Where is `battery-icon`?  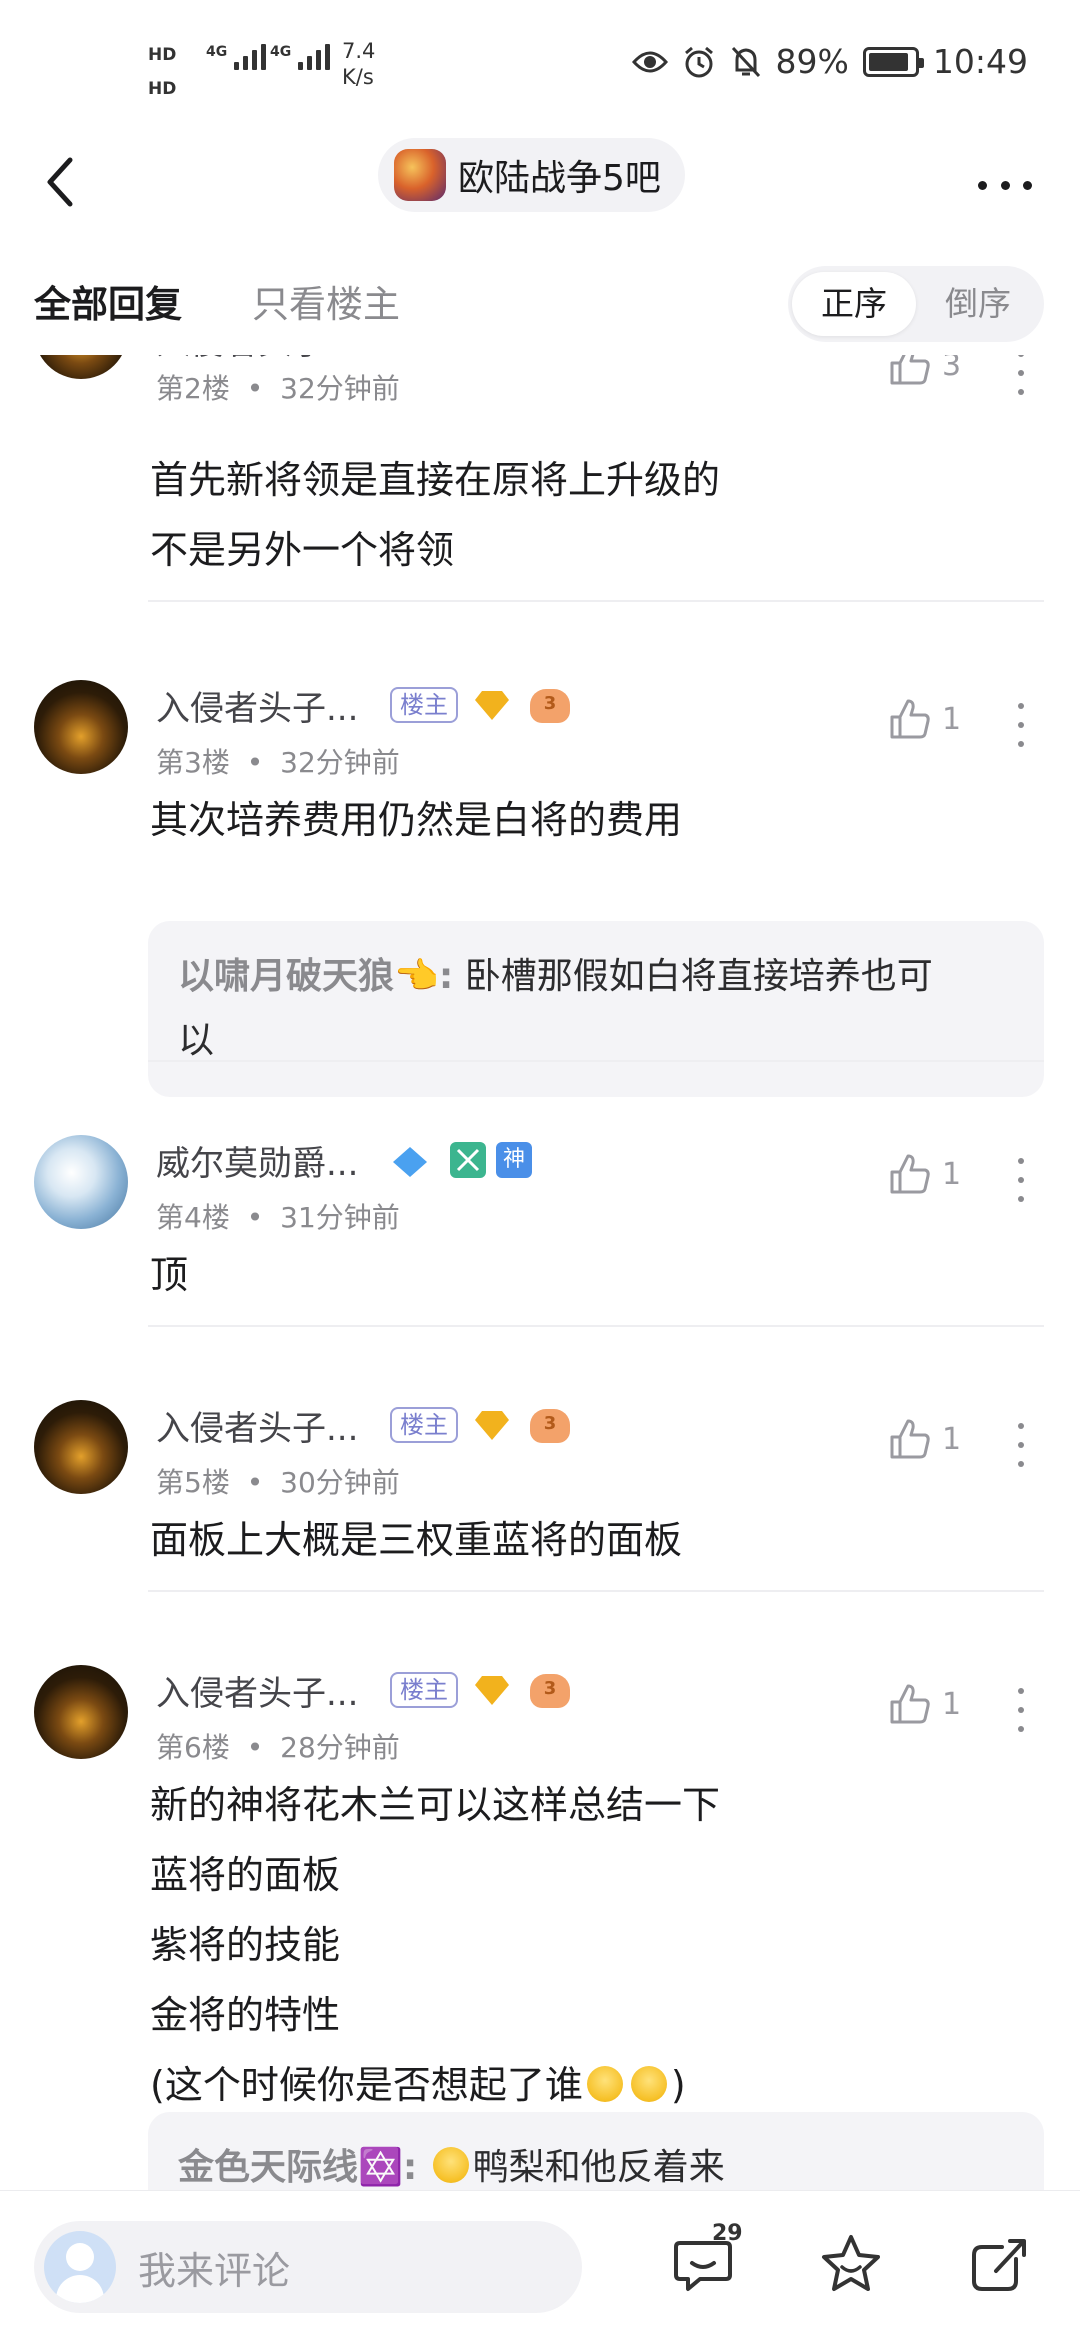
battery-icon is located at coordinates (893, 61).